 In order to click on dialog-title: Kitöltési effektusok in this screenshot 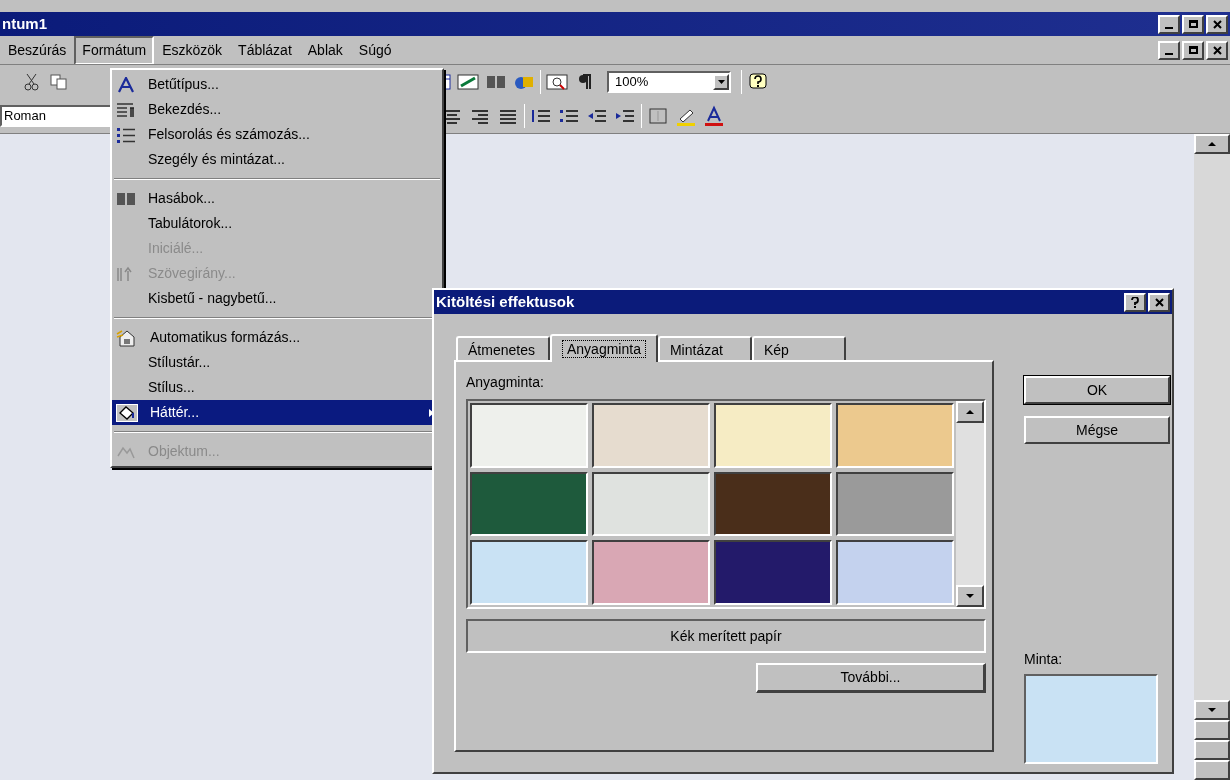, I will do `click(505, 301)`.